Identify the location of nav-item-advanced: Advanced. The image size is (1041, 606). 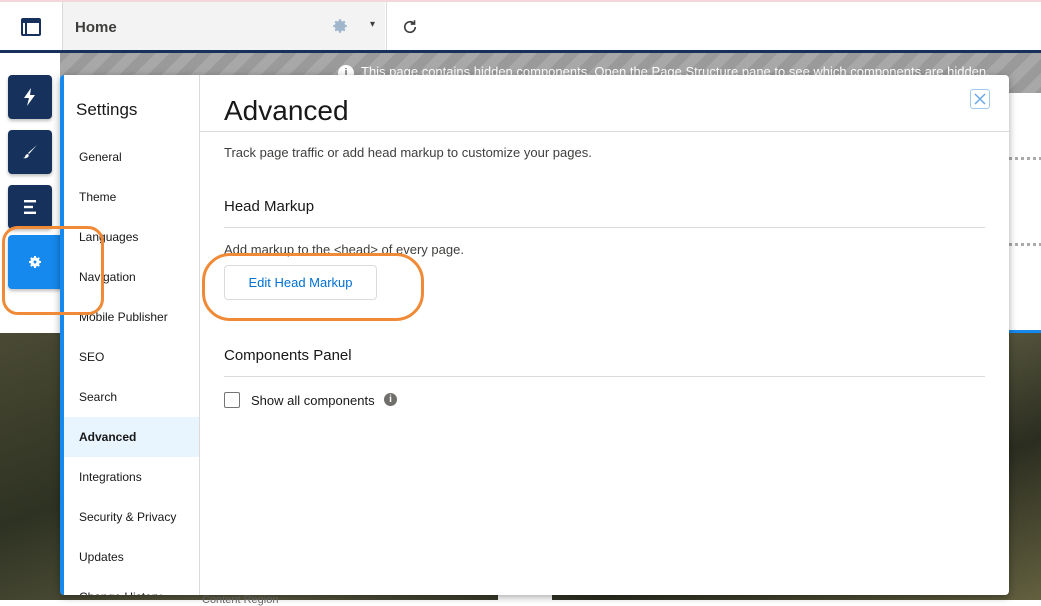
(131, 437).